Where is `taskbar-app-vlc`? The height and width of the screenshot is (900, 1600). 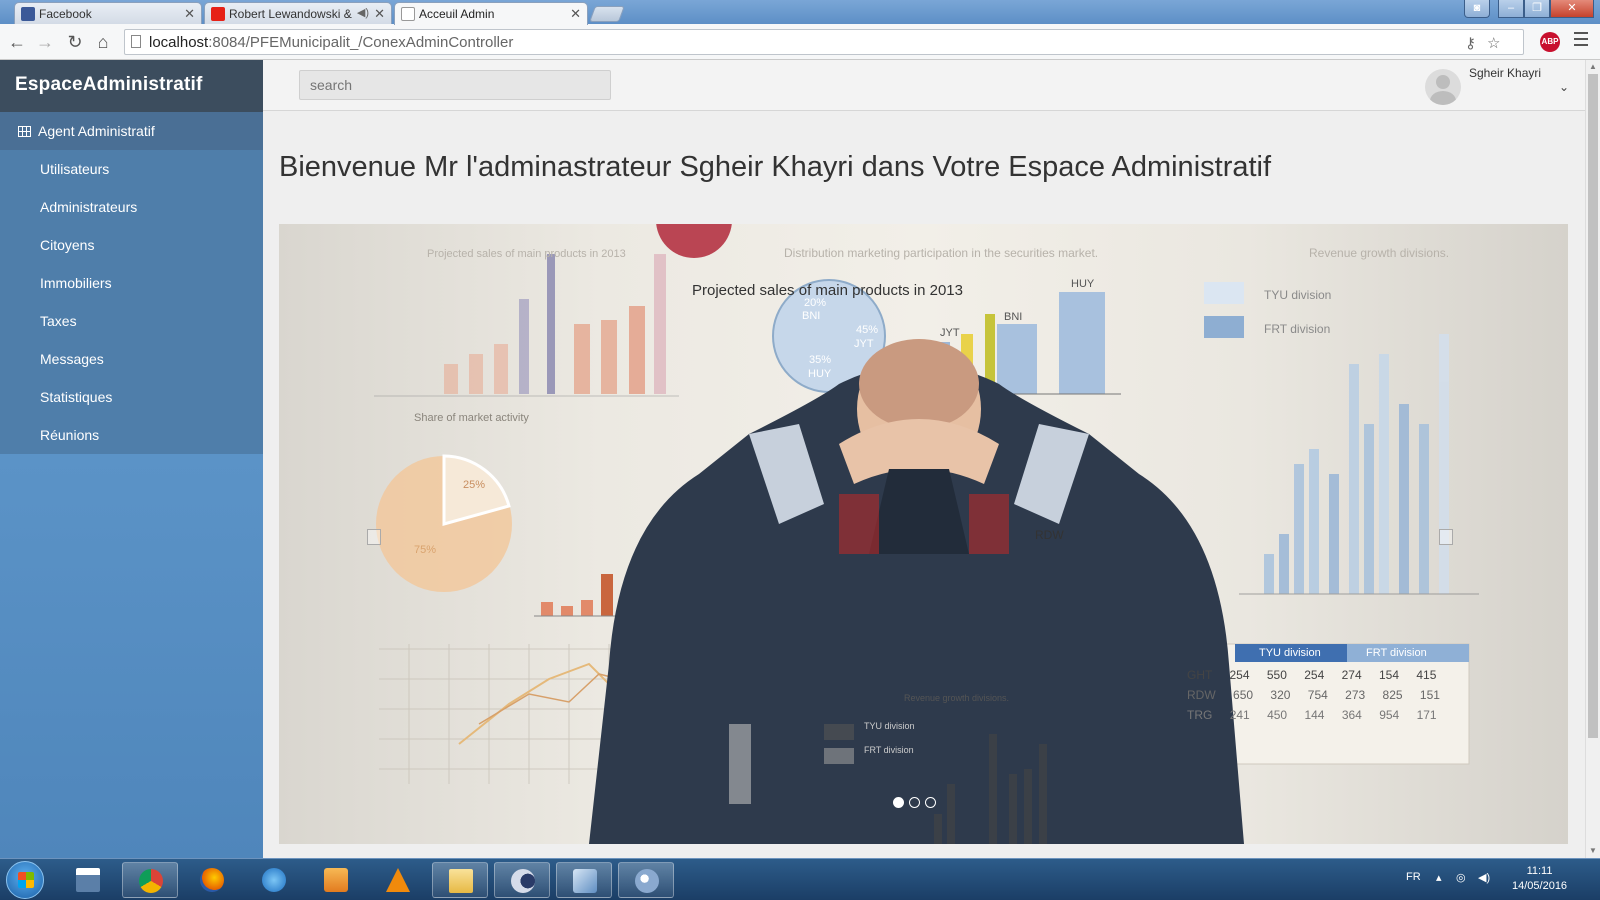
taskbar-app-vlc is located at coordinates (398, 880).